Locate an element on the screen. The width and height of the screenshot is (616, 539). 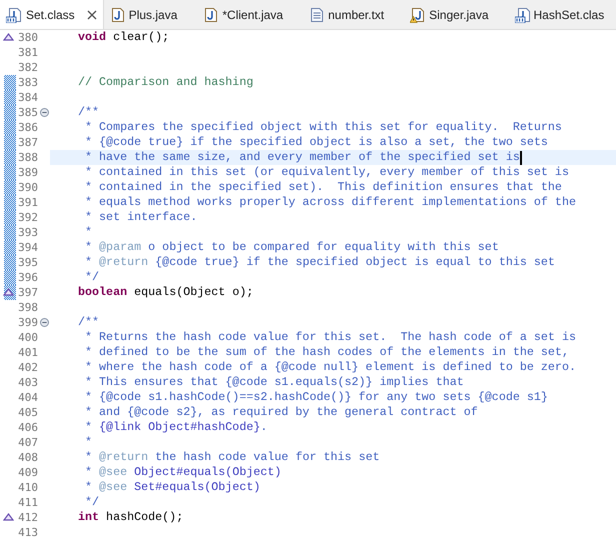
close-icon is located at coordinates (91, 15).